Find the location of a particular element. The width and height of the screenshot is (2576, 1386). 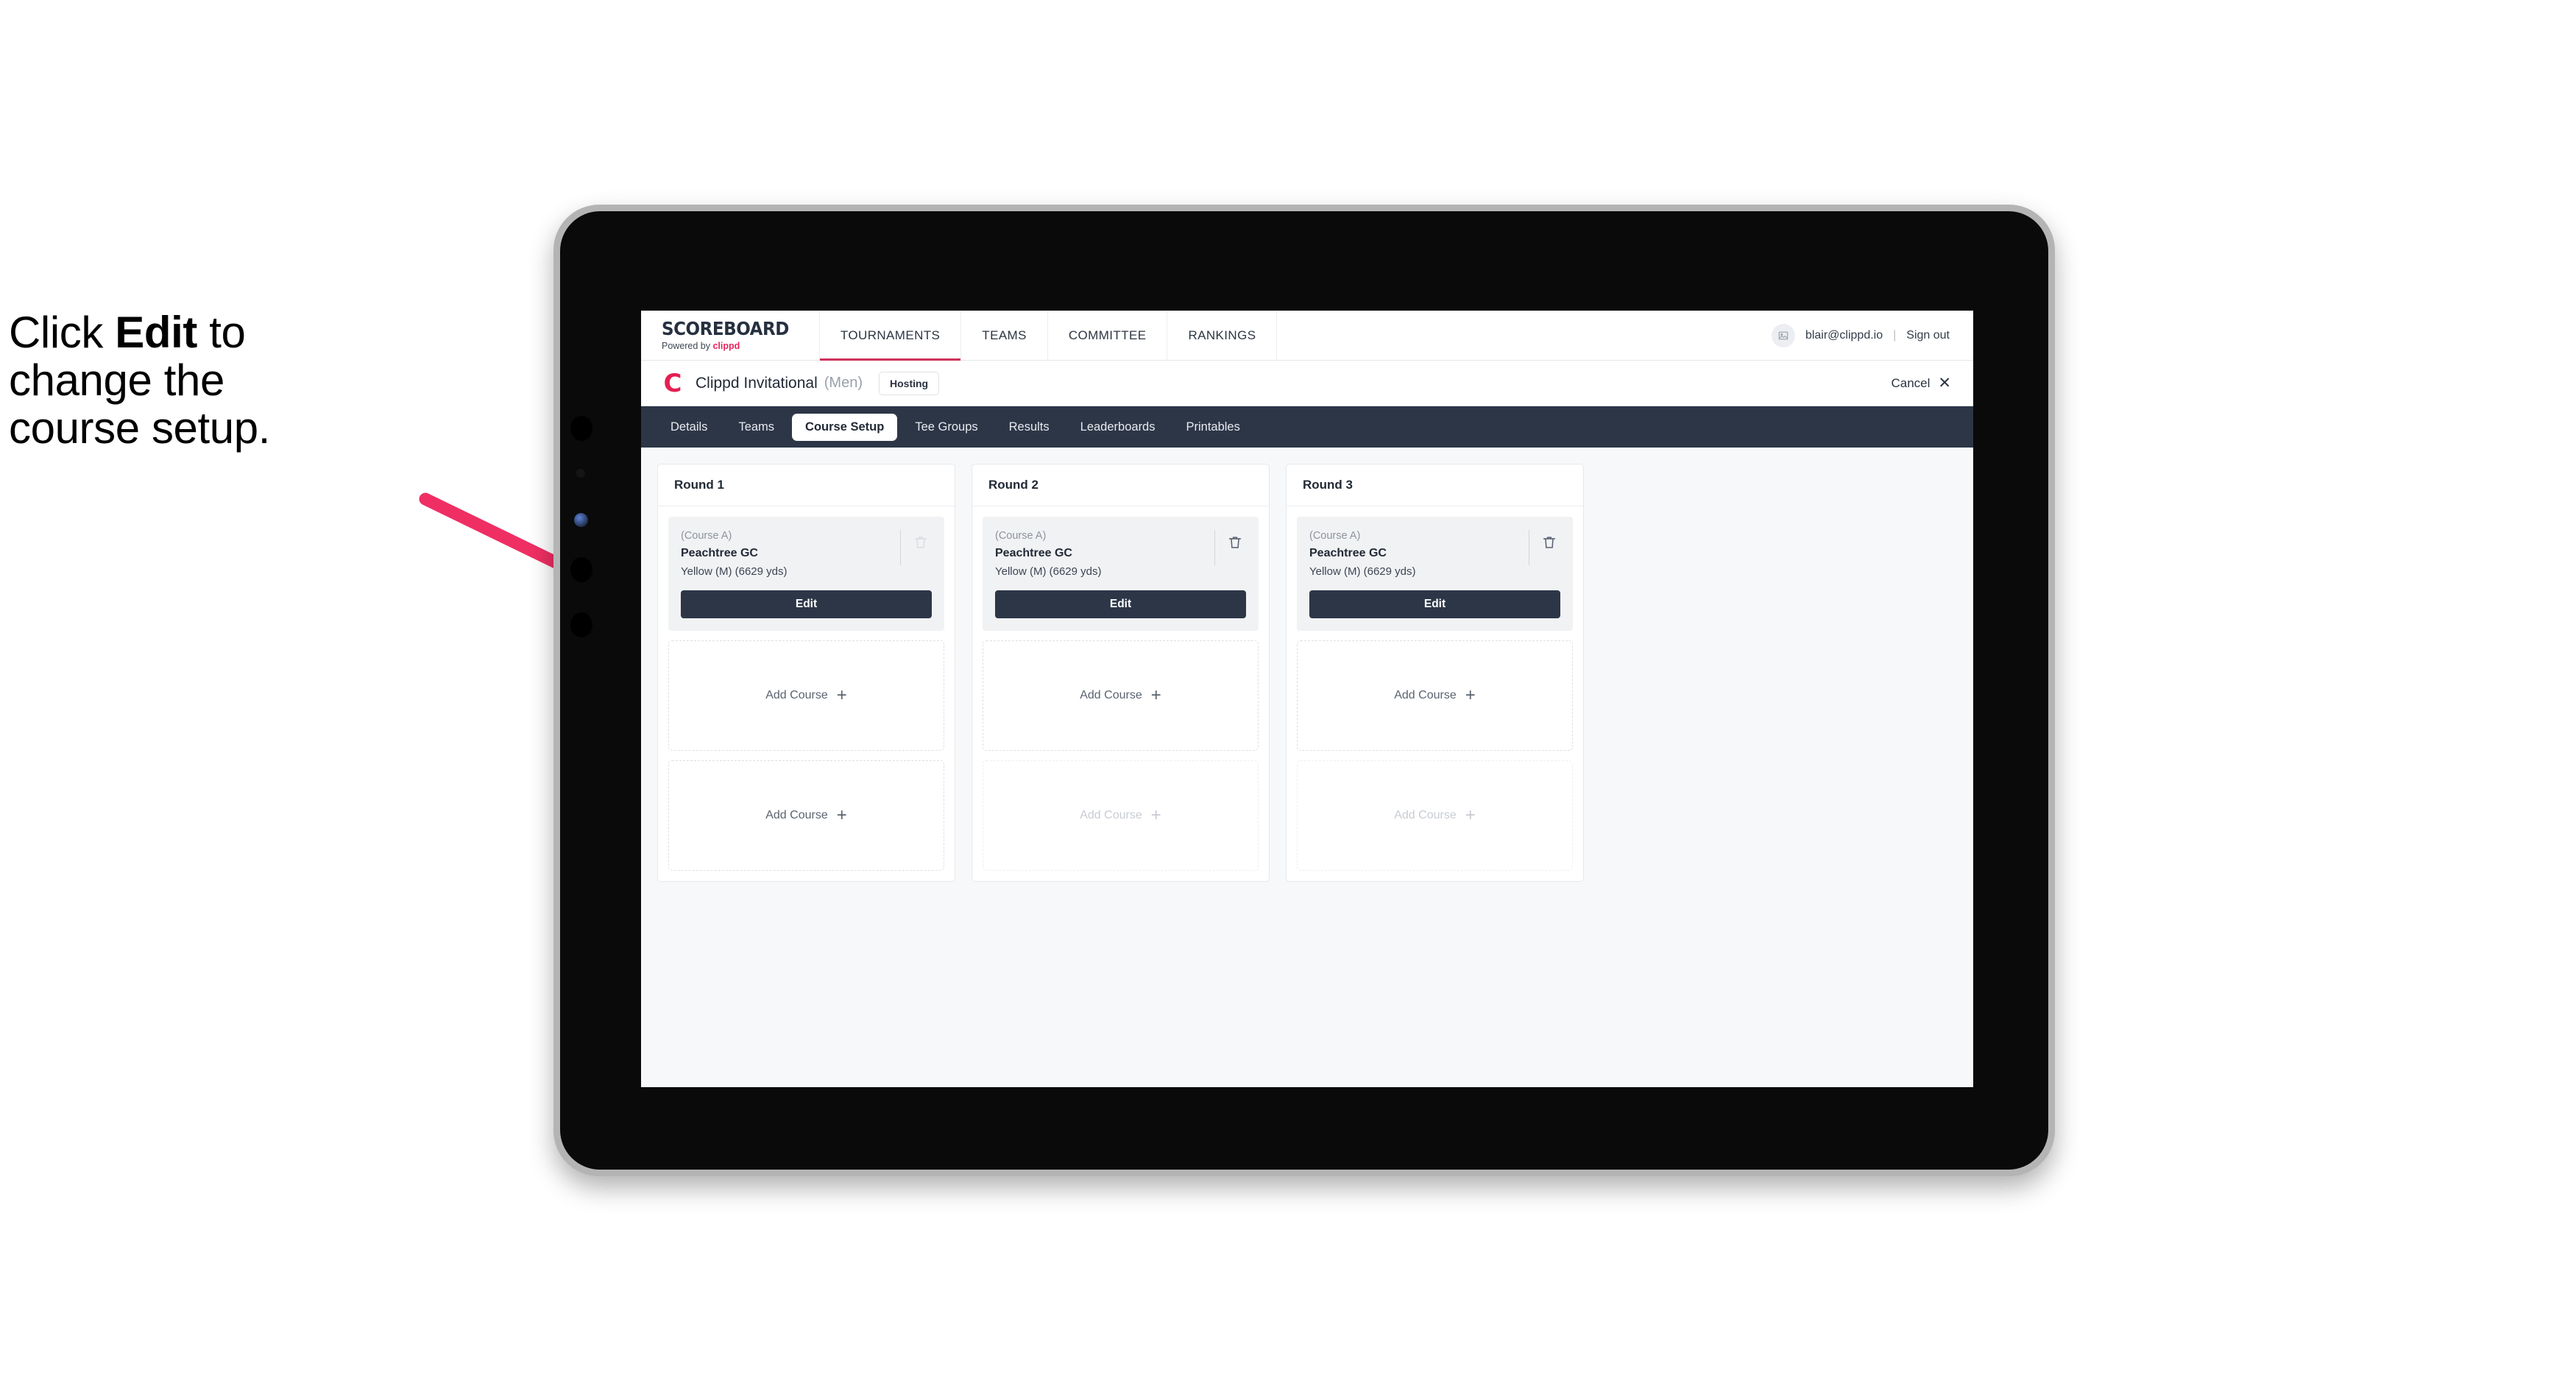

nav-label: TEAMS is located at coordinates (1004, 335).